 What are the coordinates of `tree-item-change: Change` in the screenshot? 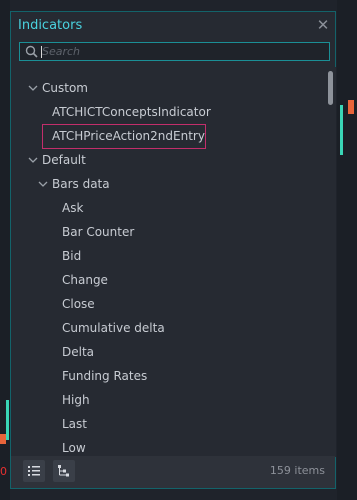 It's located at (85, 280).